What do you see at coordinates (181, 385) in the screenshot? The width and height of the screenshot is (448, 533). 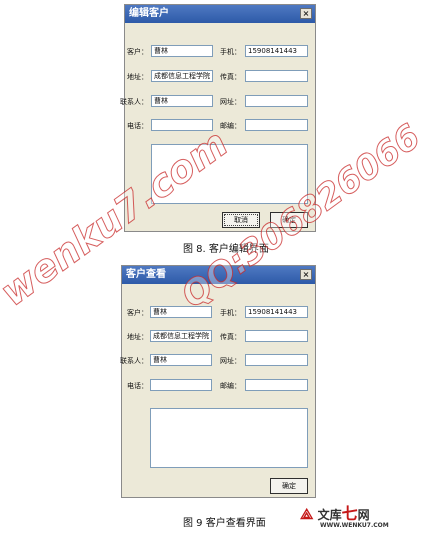 I see `telephone-field` at bounding box center [181, 385].